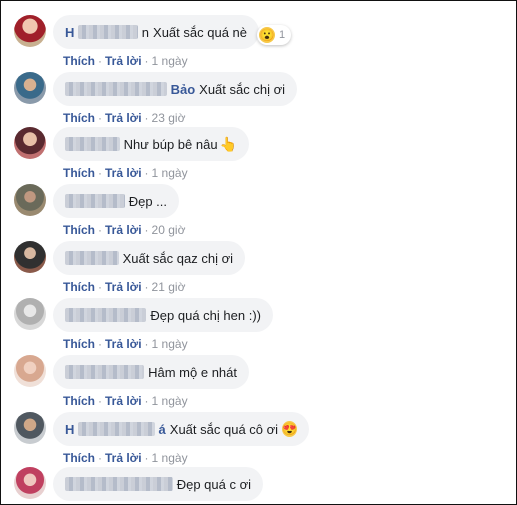 This screenshot has height=505, width=517. I want to click on comment-time: 21 giờ, so click(169, 287).